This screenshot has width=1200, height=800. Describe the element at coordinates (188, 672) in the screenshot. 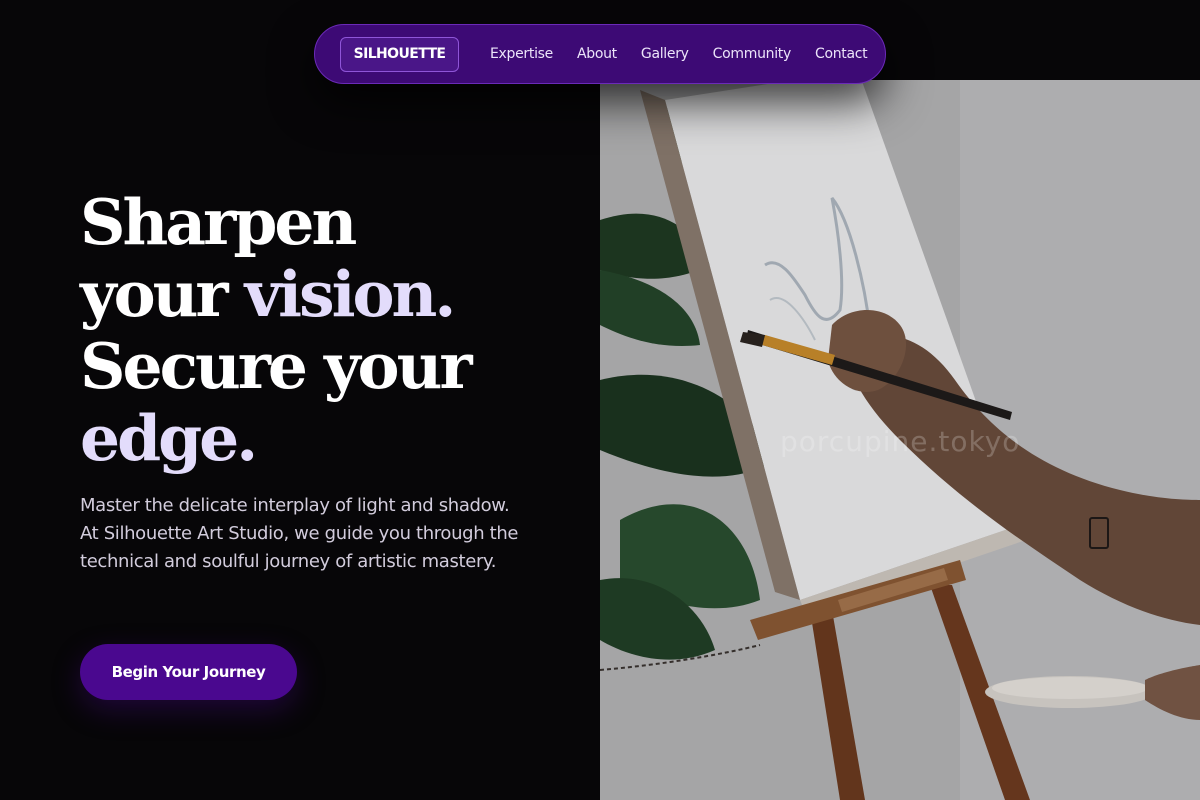

I see `begin-journey-button: Begin Your Journey` at that location.